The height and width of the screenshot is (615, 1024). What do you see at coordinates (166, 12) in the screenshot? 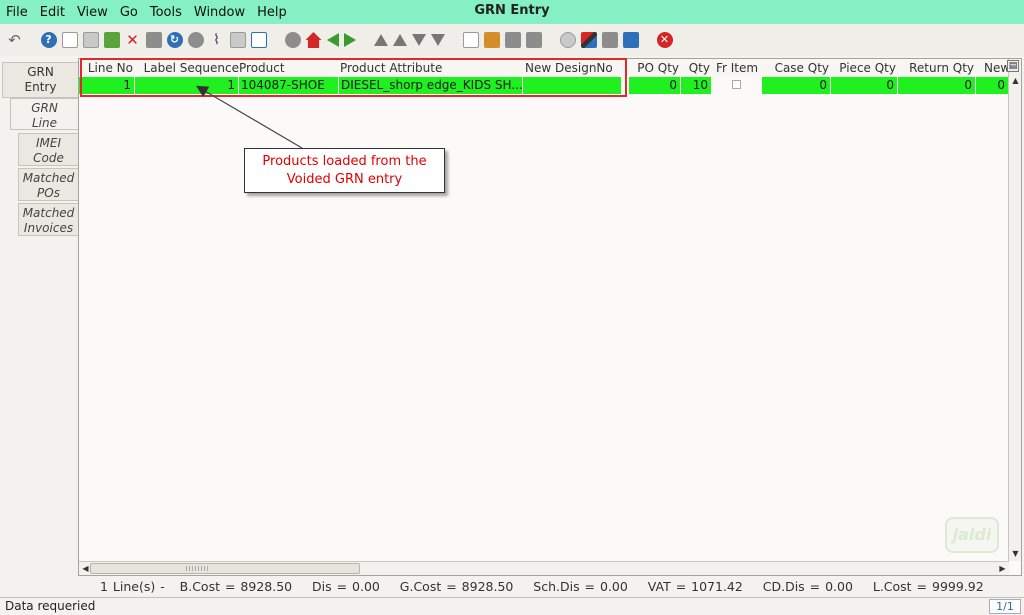
I see `menu-tools: Tools` at bounding box center [166, 12].